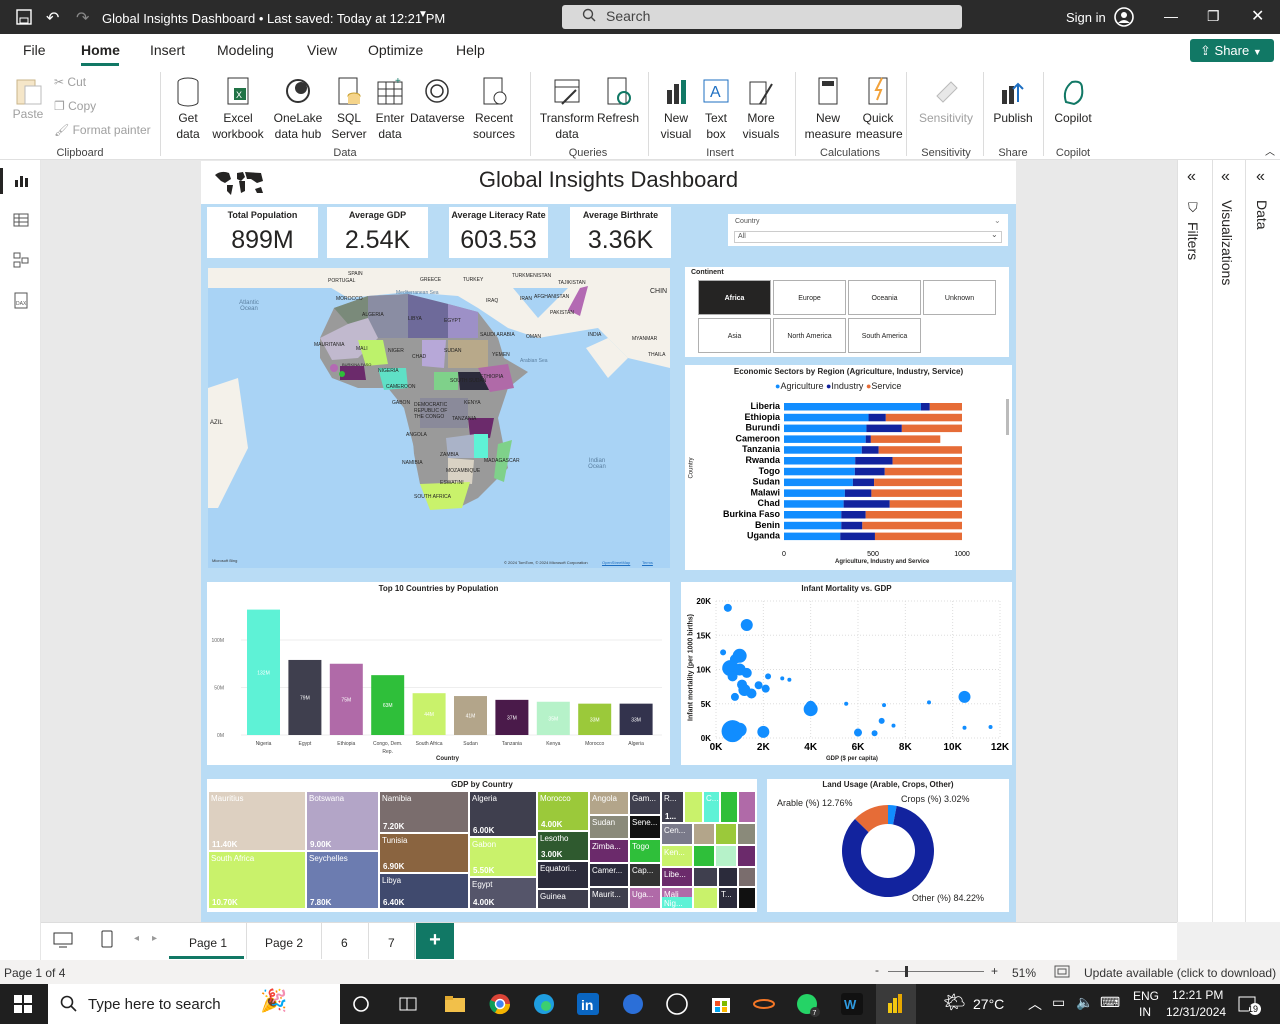 Image resolution: width=1280 pixels, height=1024 pixels. I want to click on onelake-button: OneLake data hub, so click(298, 109).